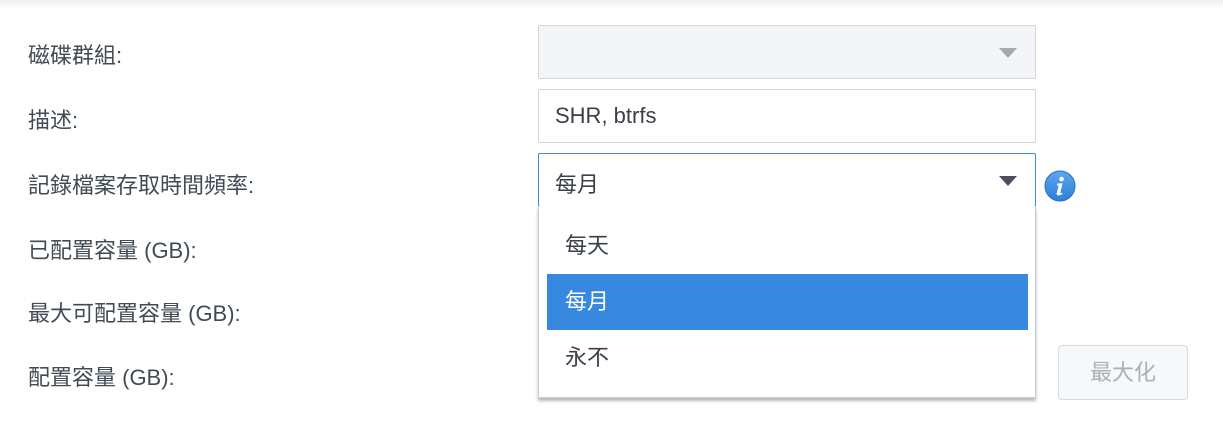 The width and height of the screenshot is (1223, 446). I want to click on allocated-capacity-label: 已配置容量 (GB):, so click(112, 250).